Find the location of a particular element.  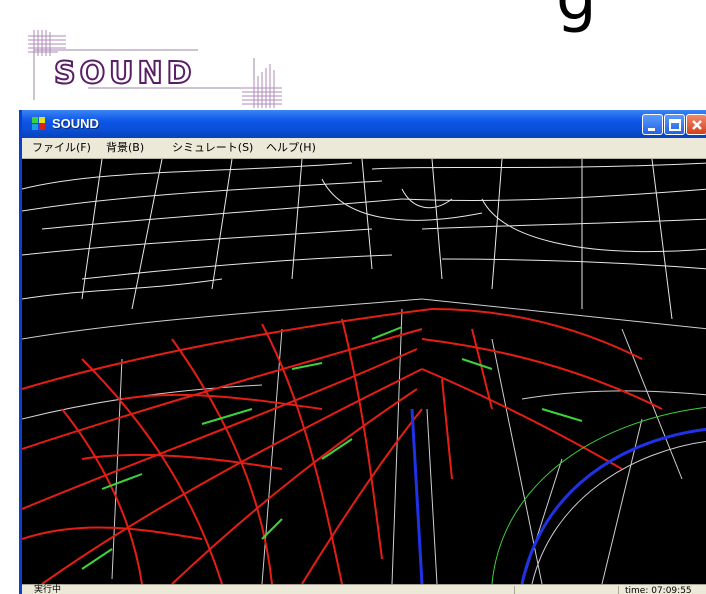

logo-text: SOUND is located at coordinates (124, 74).